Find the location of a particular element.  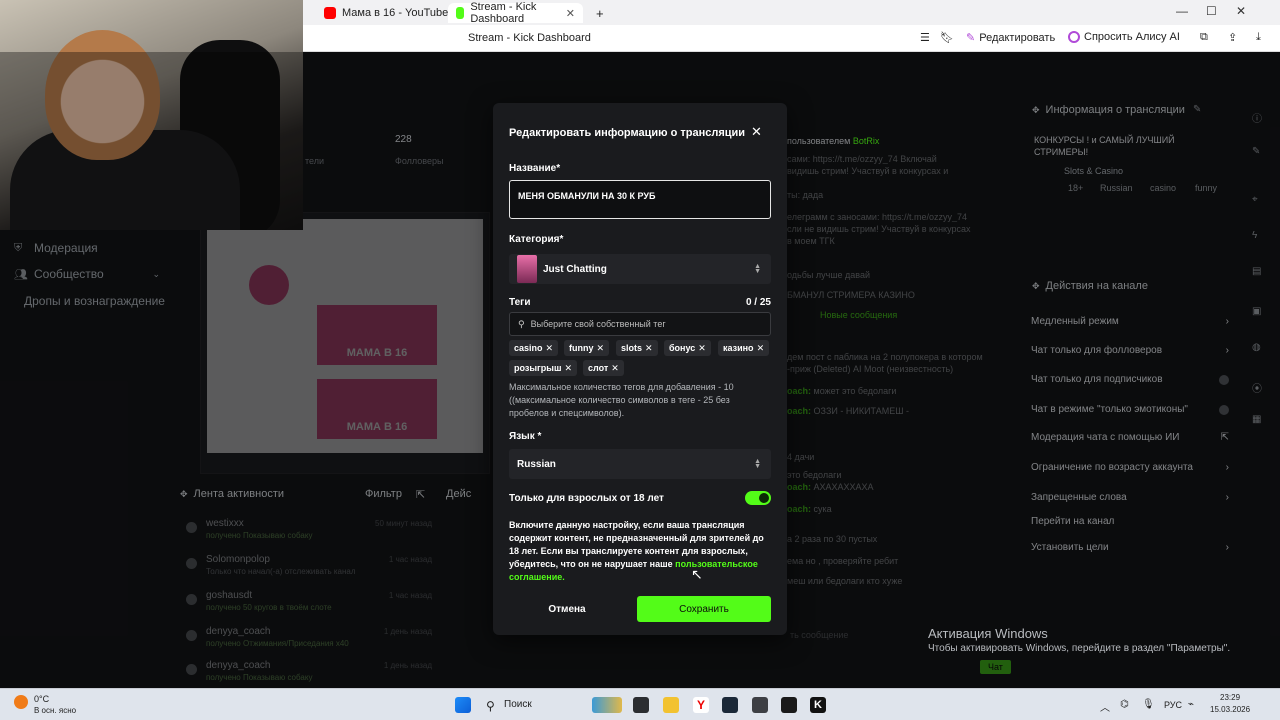

activation-title: Активация Windows is located at coordinates (988, 633).